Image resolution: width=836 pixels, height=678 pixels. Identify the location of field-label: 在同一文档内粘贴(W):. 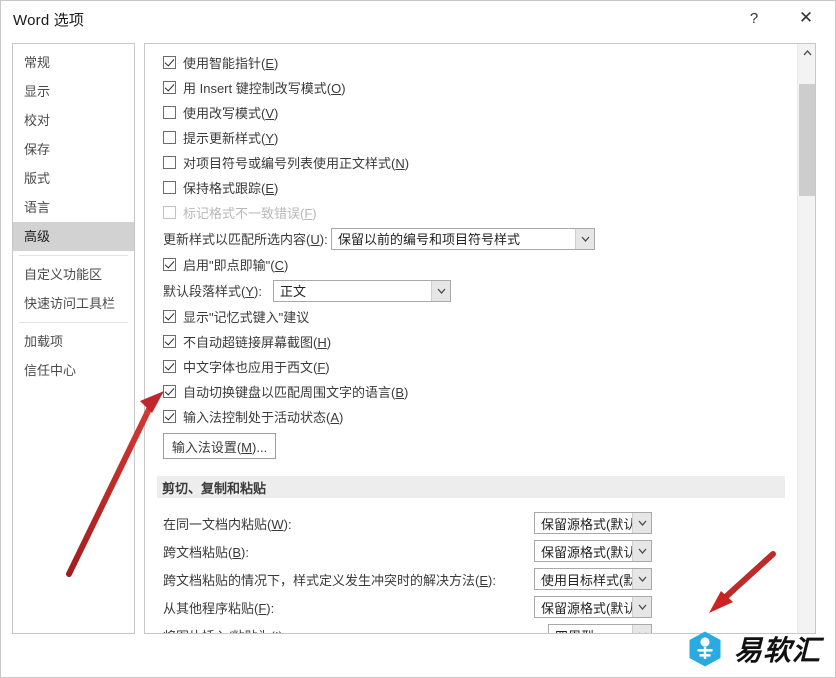
(227, 524).